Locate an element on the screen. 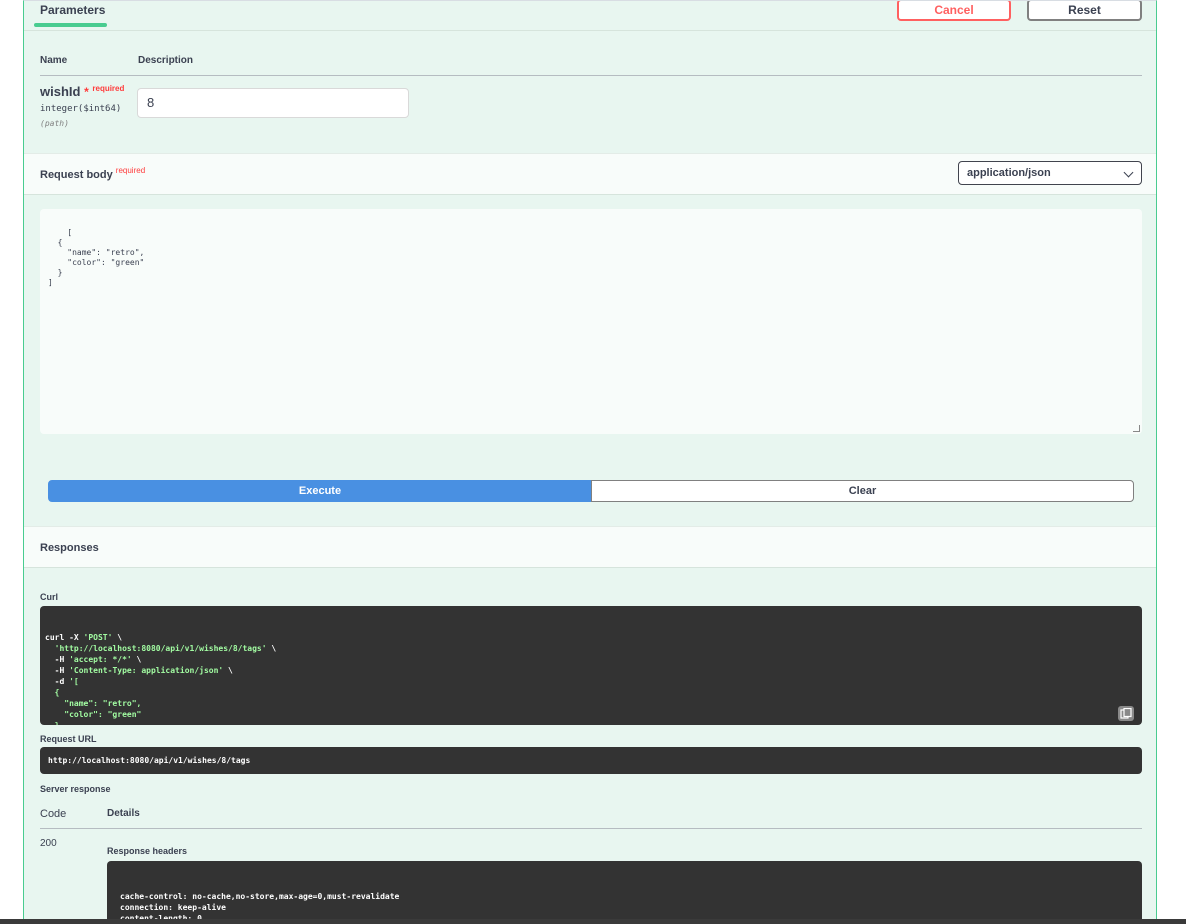 This screenshot has width=1186, height=924. content-type-value: application/json is located at coordinates (1009, 173).